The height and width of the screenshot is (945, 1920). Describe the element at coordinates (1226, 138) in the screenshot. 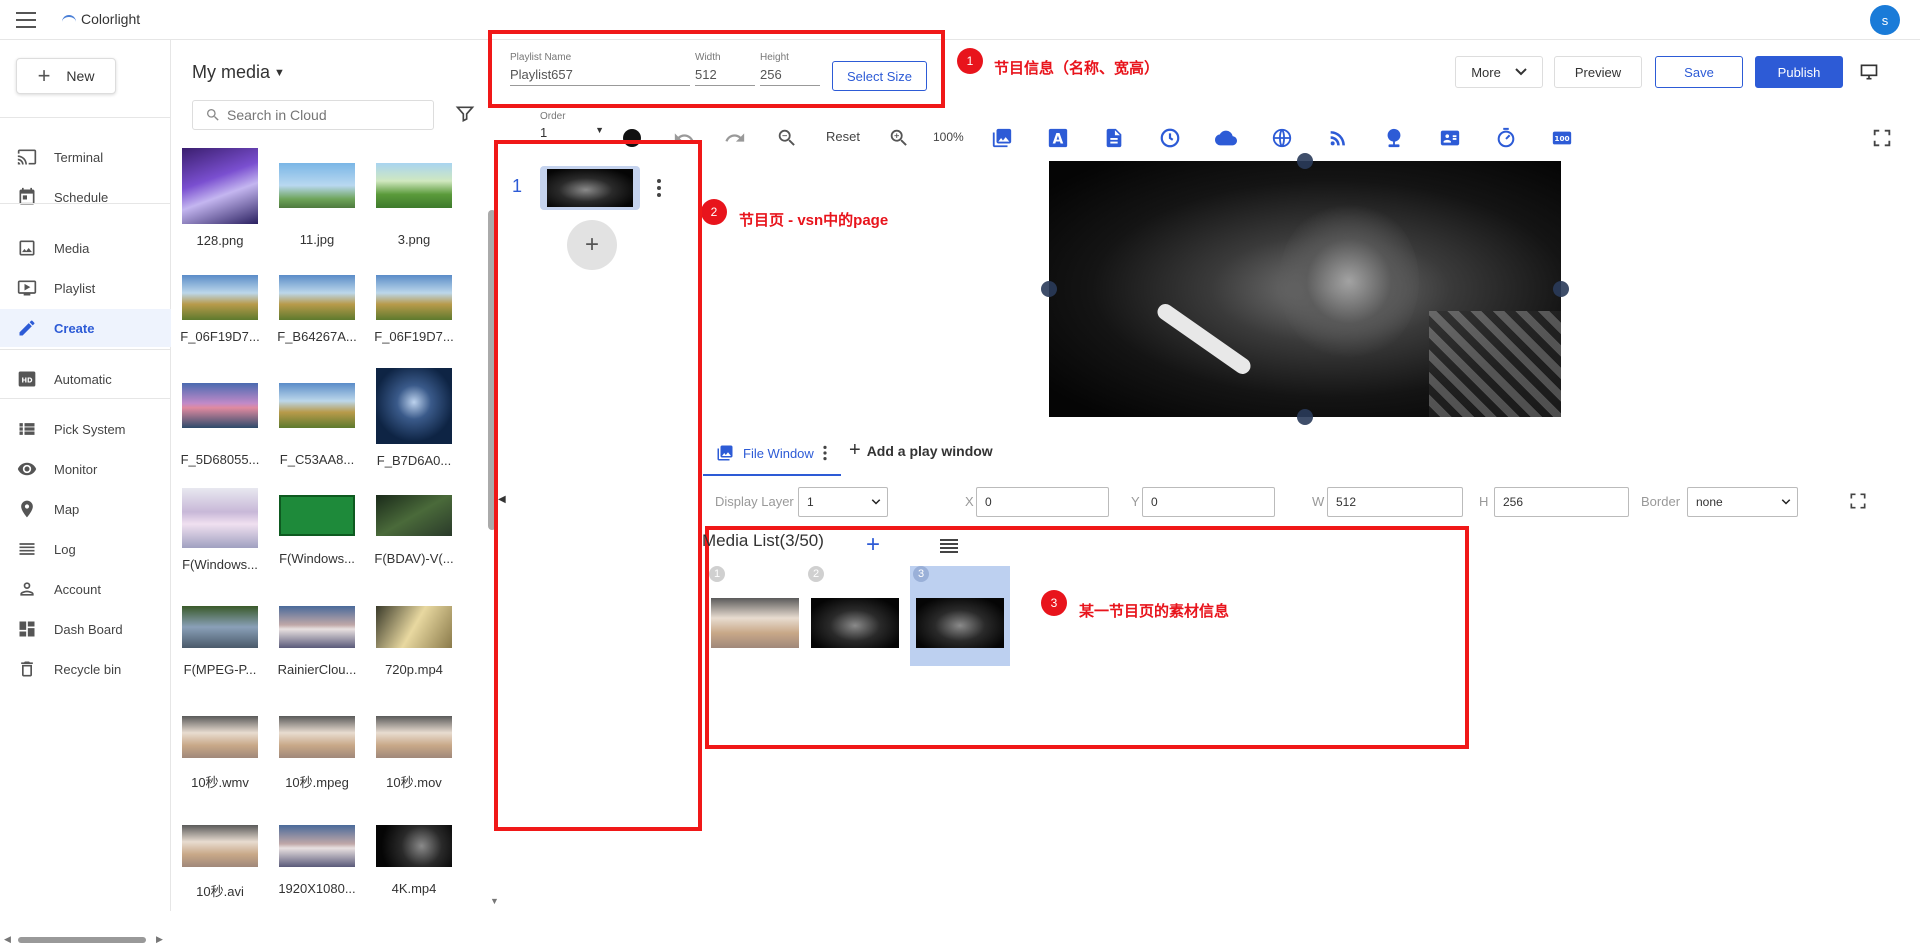

I see `cloud-icon` at that location.